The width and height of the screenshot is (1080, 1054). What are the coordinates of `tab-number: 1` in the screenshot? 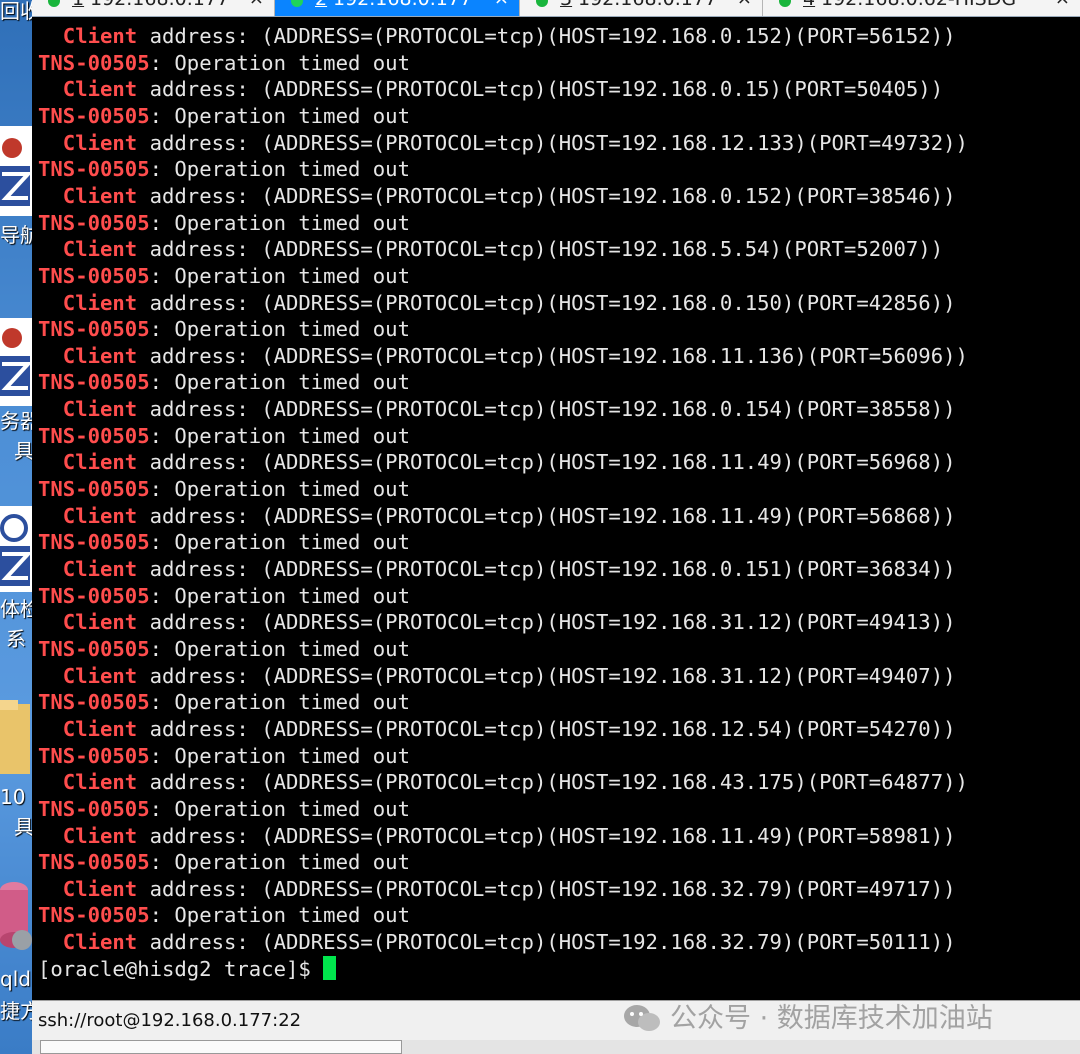 It's located at (78, 5).